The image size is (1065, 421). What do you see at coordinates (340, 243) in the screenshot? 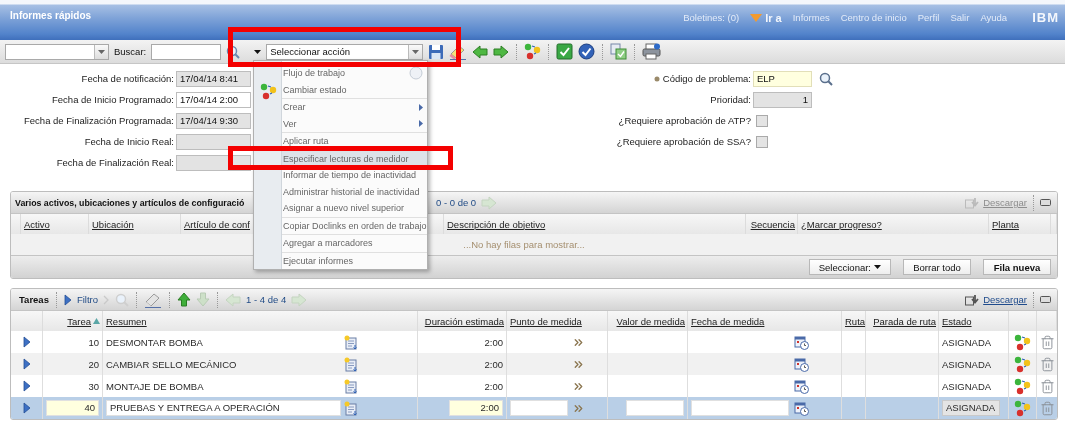
I see `menu-item: Agregar a marcadores` at bounding box center [340, 243].